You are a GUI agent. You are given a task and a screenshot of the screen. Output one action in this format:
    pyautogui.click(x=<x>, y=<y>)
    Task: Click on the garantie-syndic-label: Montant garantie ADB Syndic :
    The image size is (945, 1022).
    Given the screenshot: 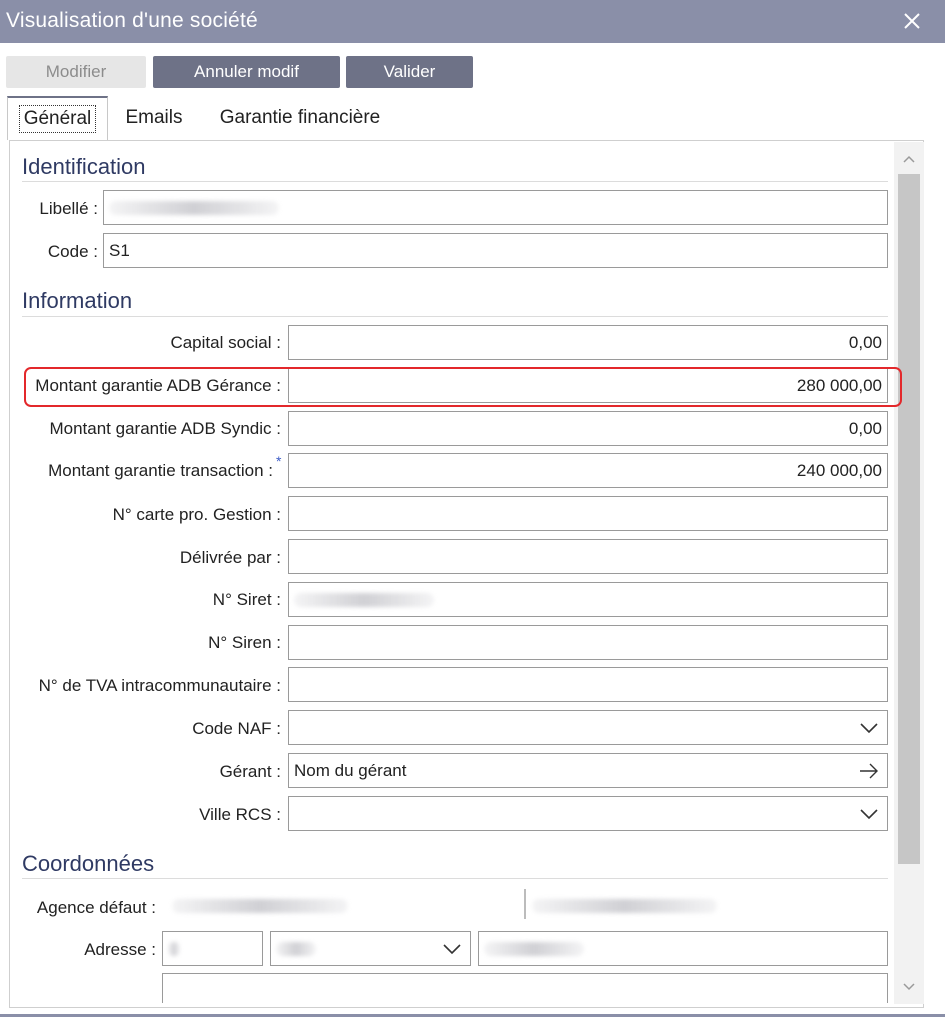 What is the action you would take?
    pyautogui.click(x=165, y=428)
    